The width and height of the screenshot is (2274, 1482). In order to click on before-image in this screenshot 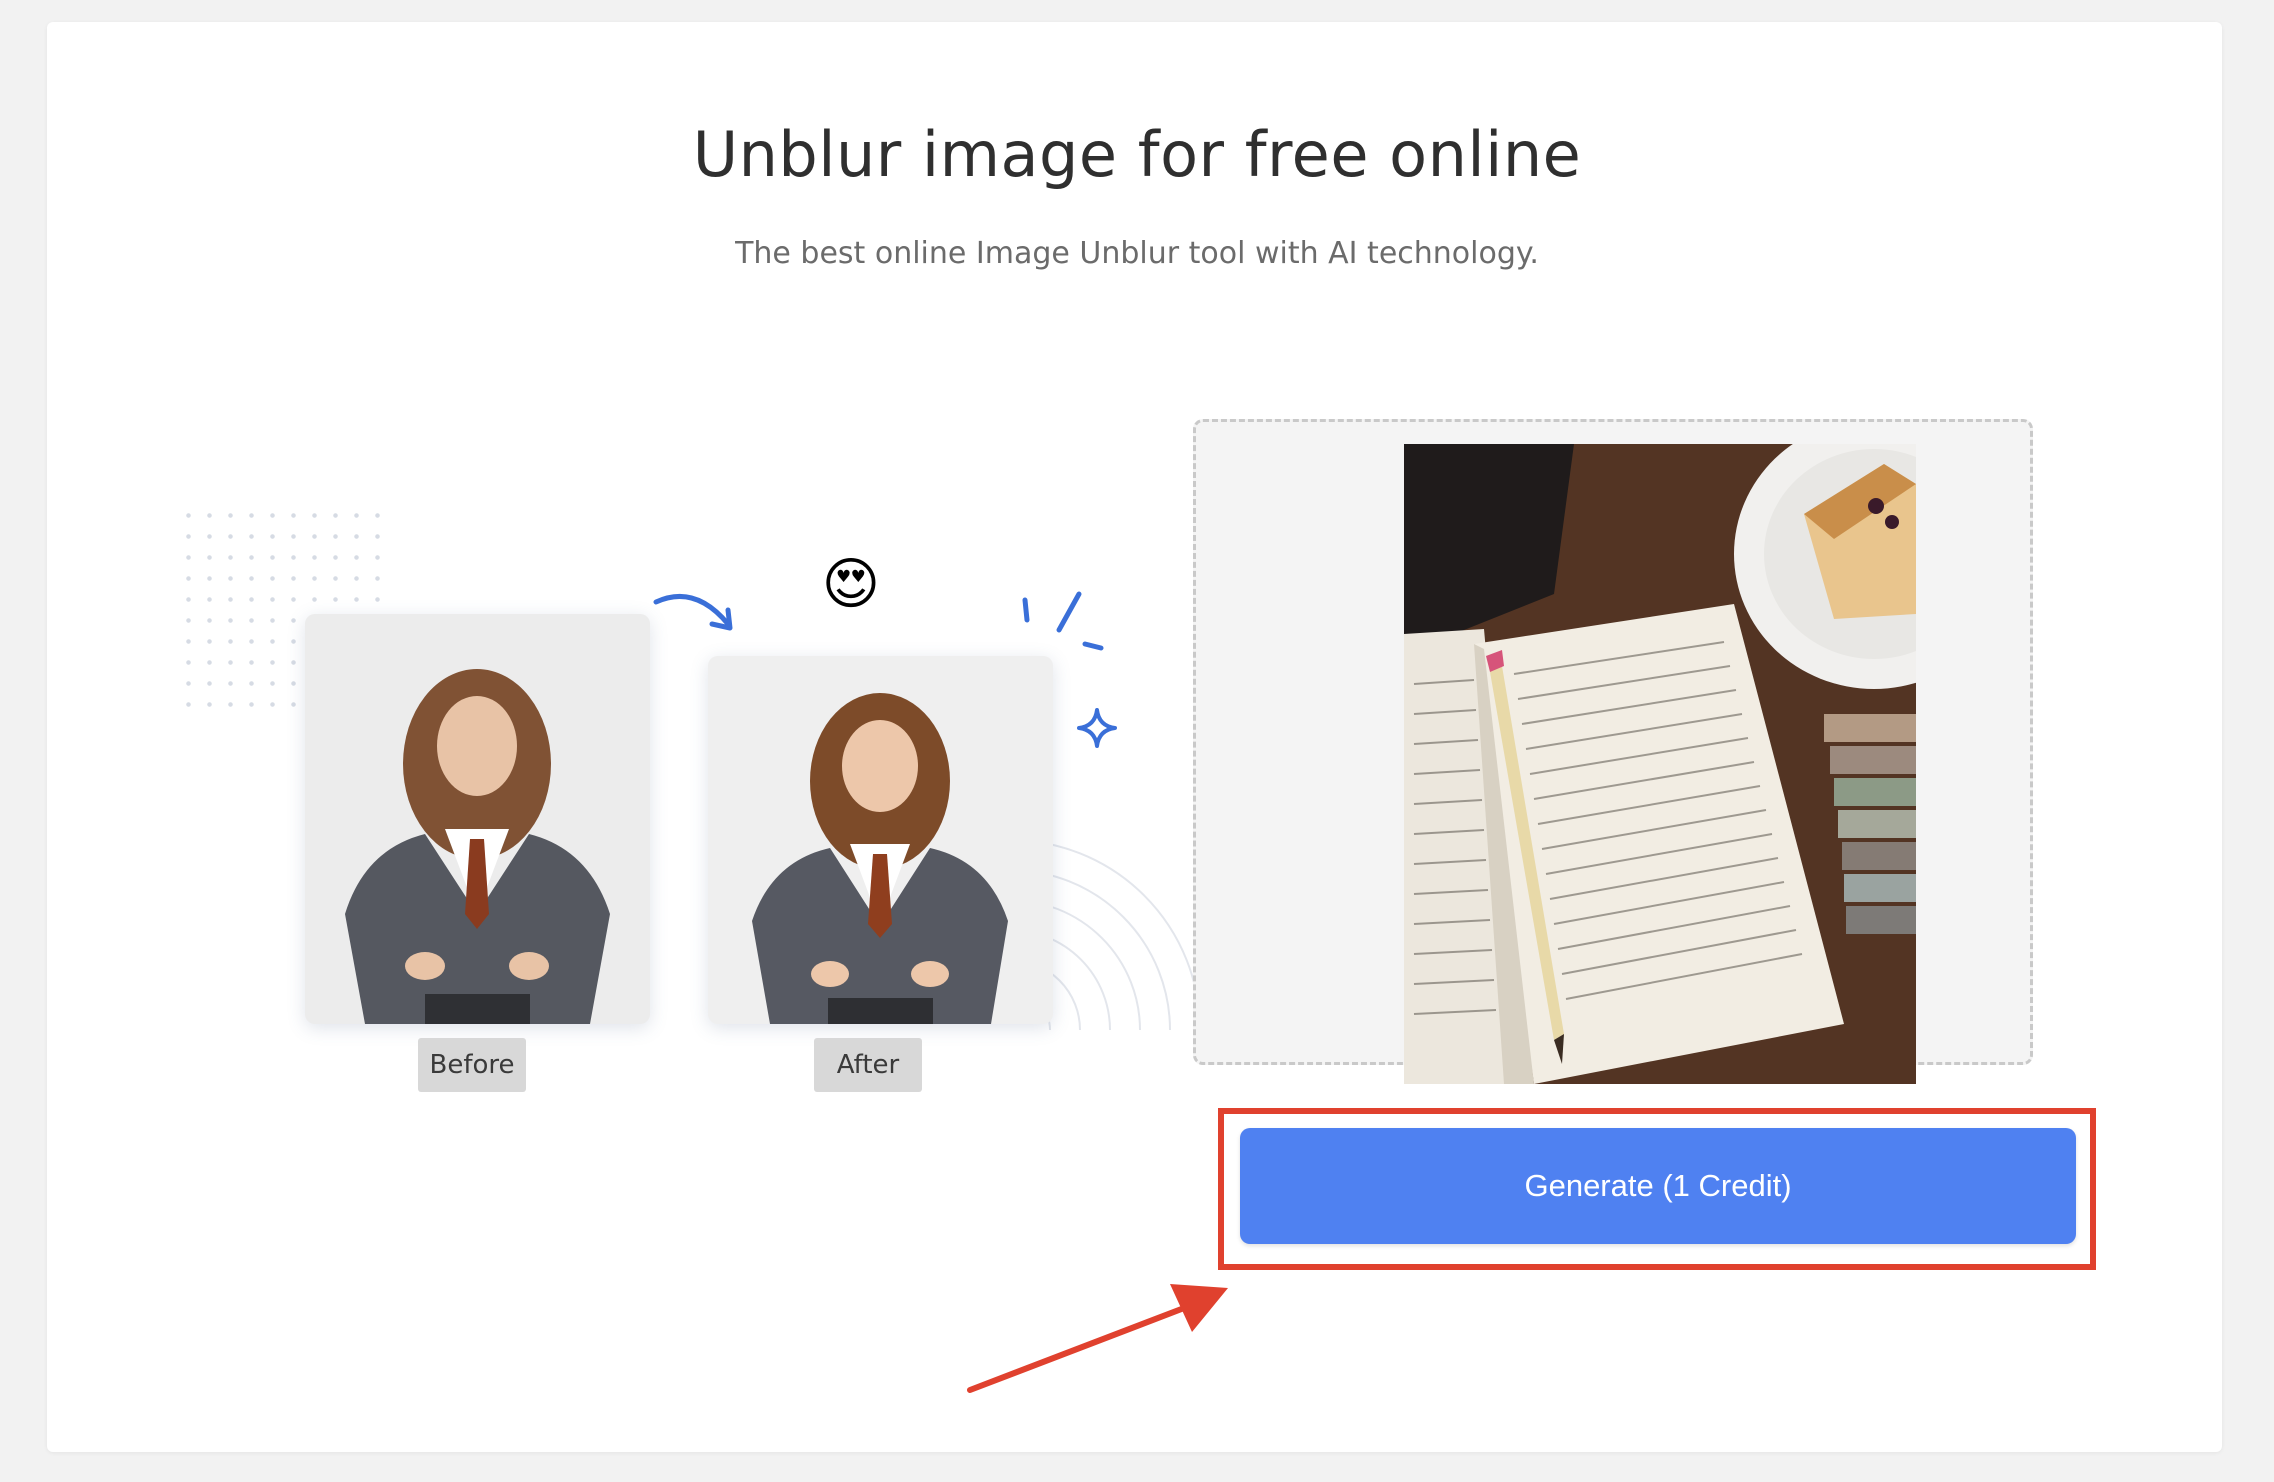, I will do `click(477, 819)`.